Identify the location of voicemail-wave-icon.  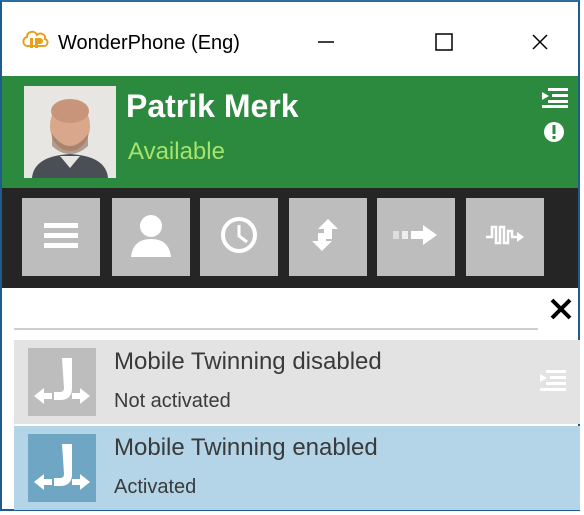
(505, 237).